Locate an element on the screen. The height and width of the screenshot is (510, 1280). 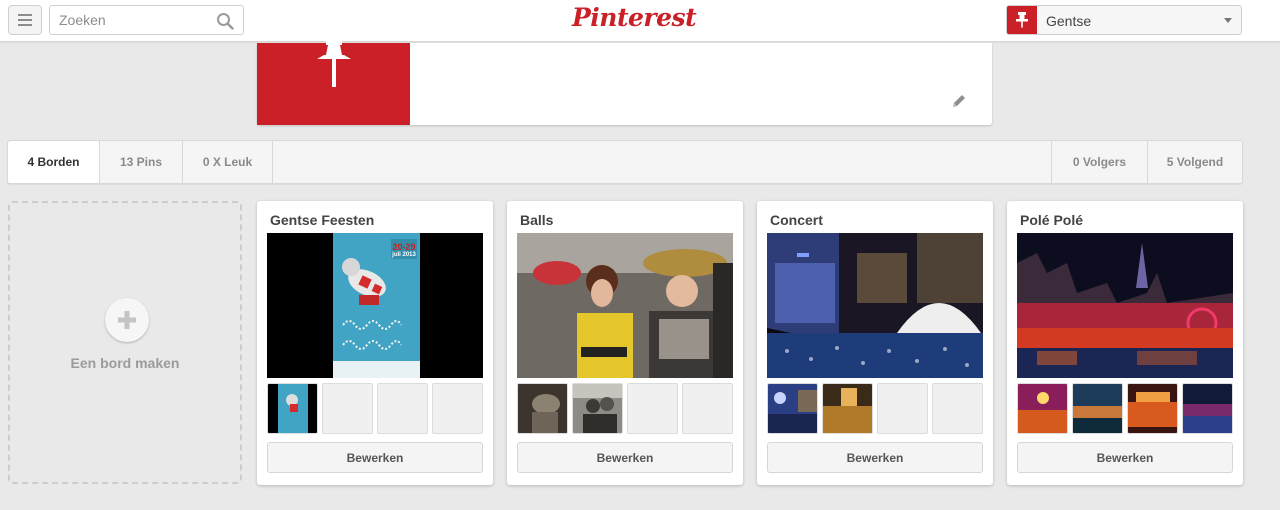
board-title: Balls is located at coordinates (536, 220).